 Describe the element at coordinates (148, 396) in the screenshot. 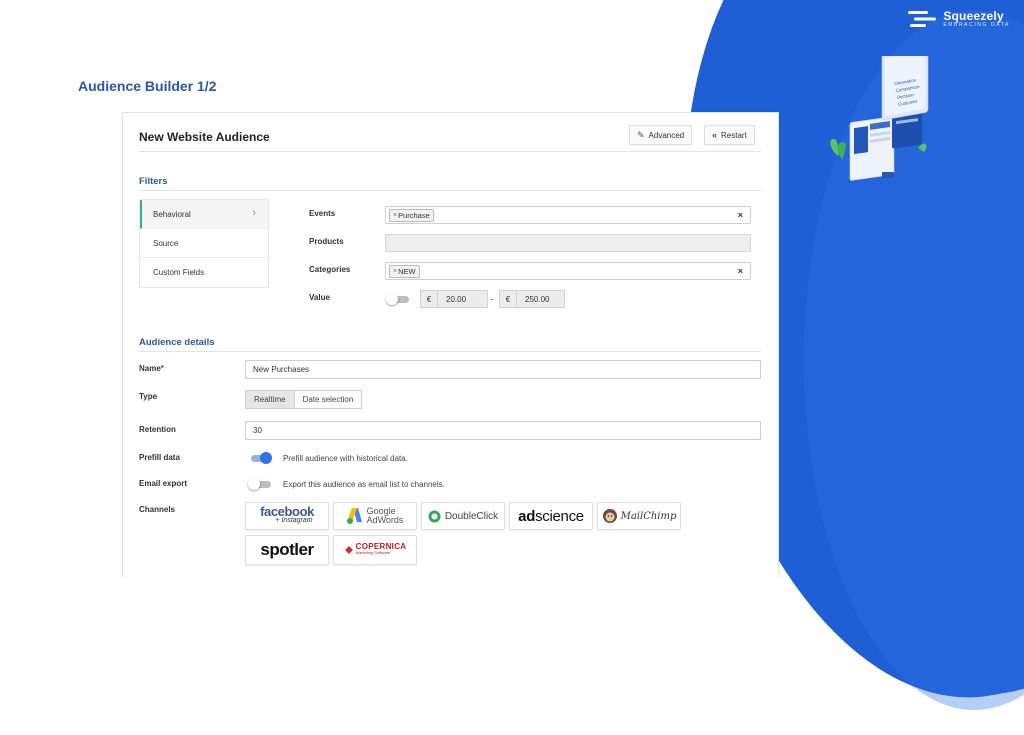

I see `type-label: Type` at that location.